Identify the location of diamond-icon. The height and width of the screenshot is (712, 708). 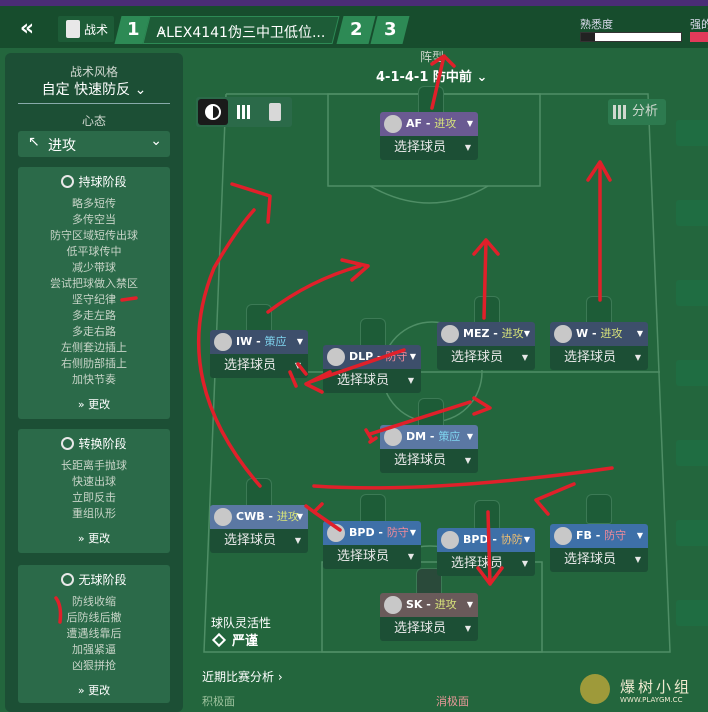
(219, 640).